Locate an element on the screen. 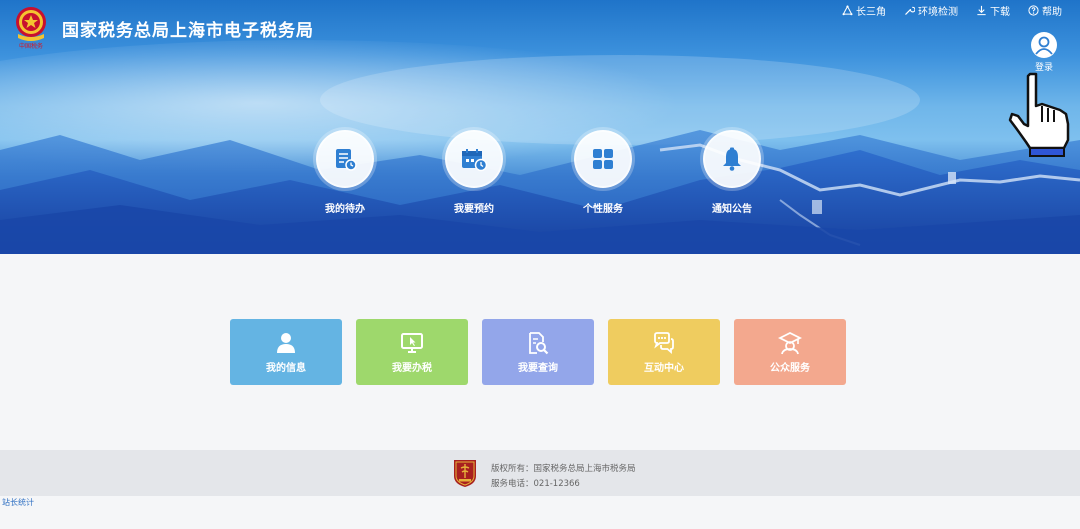  document-search-icon is located at coordinates (539, 342).